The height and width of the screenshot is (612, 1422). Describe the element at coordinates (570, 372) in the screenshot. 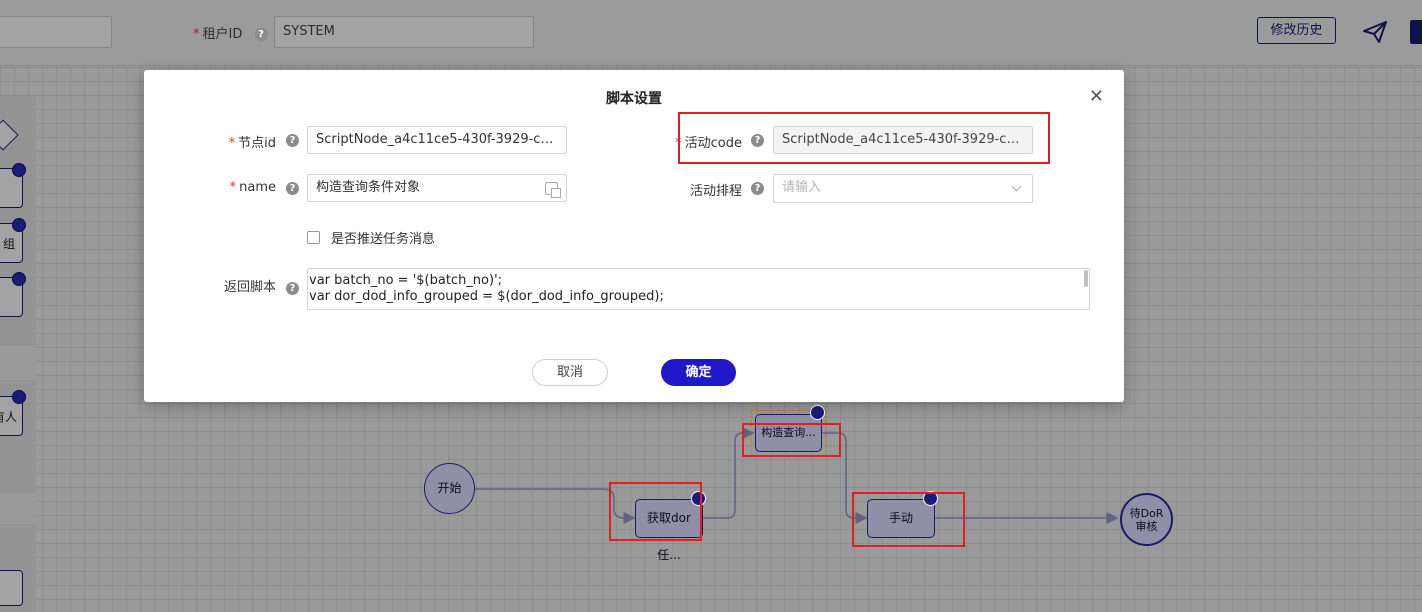

I see `cancel-button: 取消` at that location.